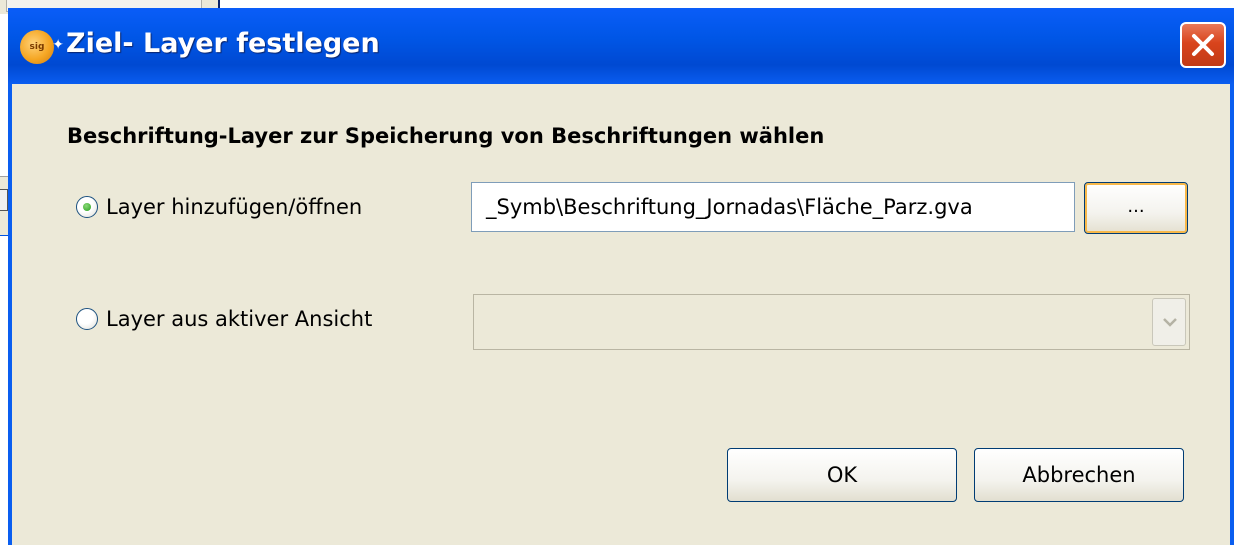 The height and width of the screenshot is (545, 1234). What do you see at coordinates (621, 46) in the screenshot?
I see `title-bar: sig ✦ Ziel- Layer festlegen` at bounding box center [621, 46].